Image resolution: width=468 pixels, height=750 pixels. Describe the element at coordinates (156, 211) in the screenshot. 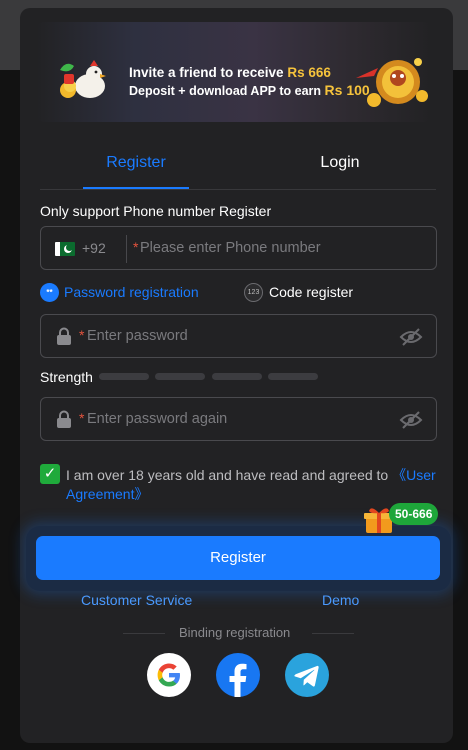

I see `register-subheading: Only support Phone number Register` at that location.